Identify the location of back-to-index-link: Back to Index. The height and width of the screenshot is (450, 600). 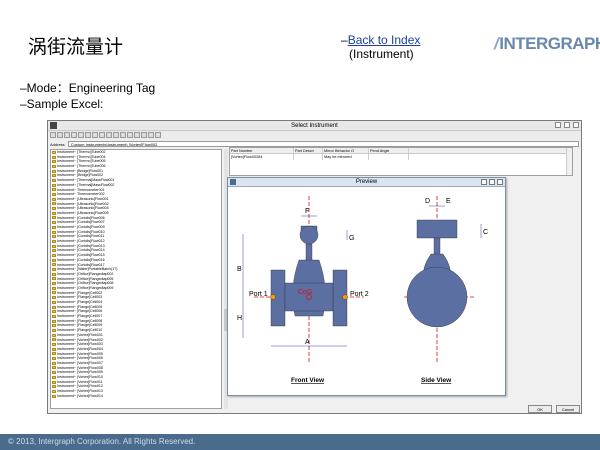
(384, 40).